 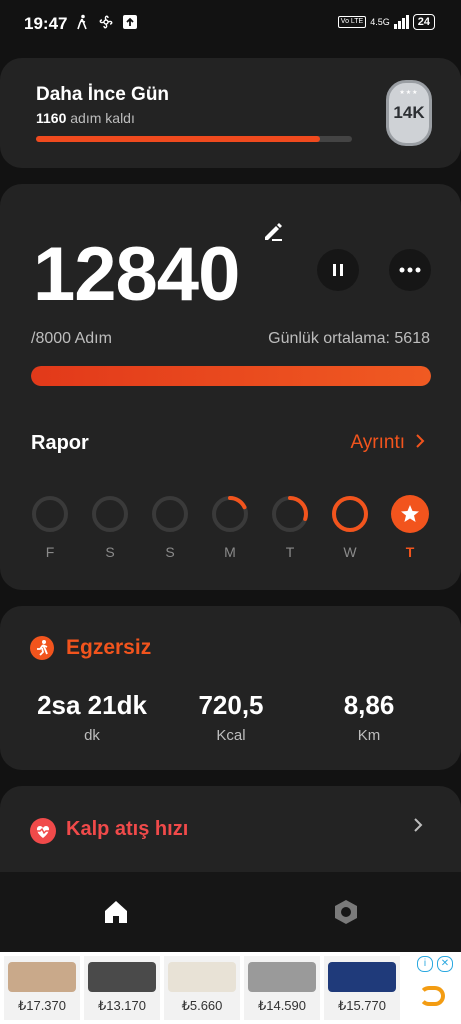 I want to click on daily-average-label: Günlük ortalama: 5618, so click(x=349, y=338).